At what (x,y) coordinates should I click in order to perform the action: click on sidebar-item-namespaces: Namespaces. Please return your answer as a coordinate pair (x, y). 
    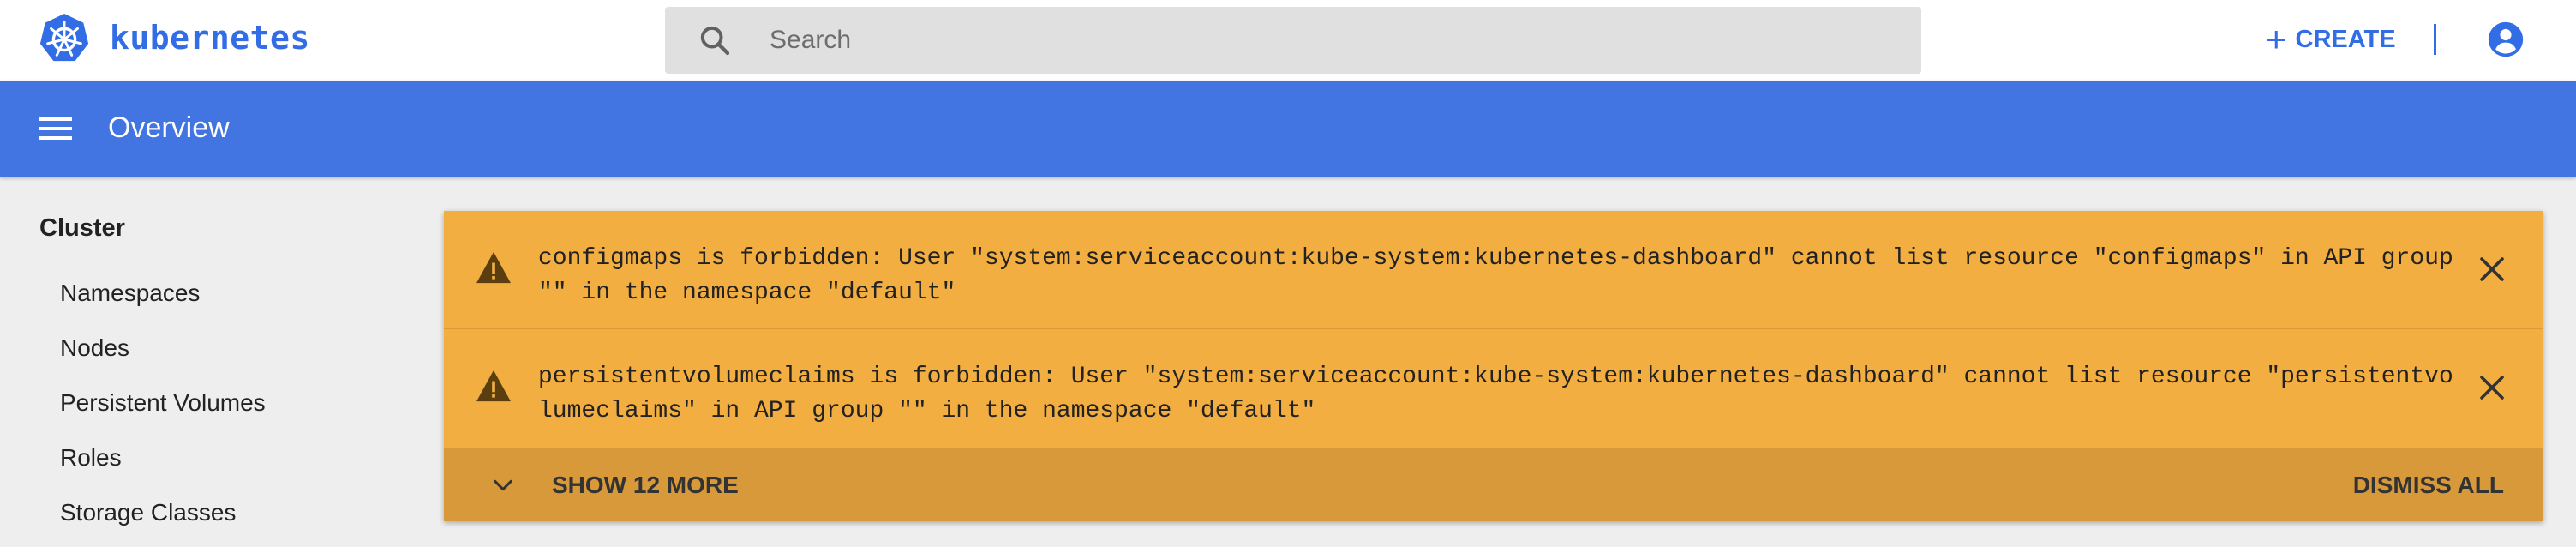
    Looking at the image, I should click on (130, 293).